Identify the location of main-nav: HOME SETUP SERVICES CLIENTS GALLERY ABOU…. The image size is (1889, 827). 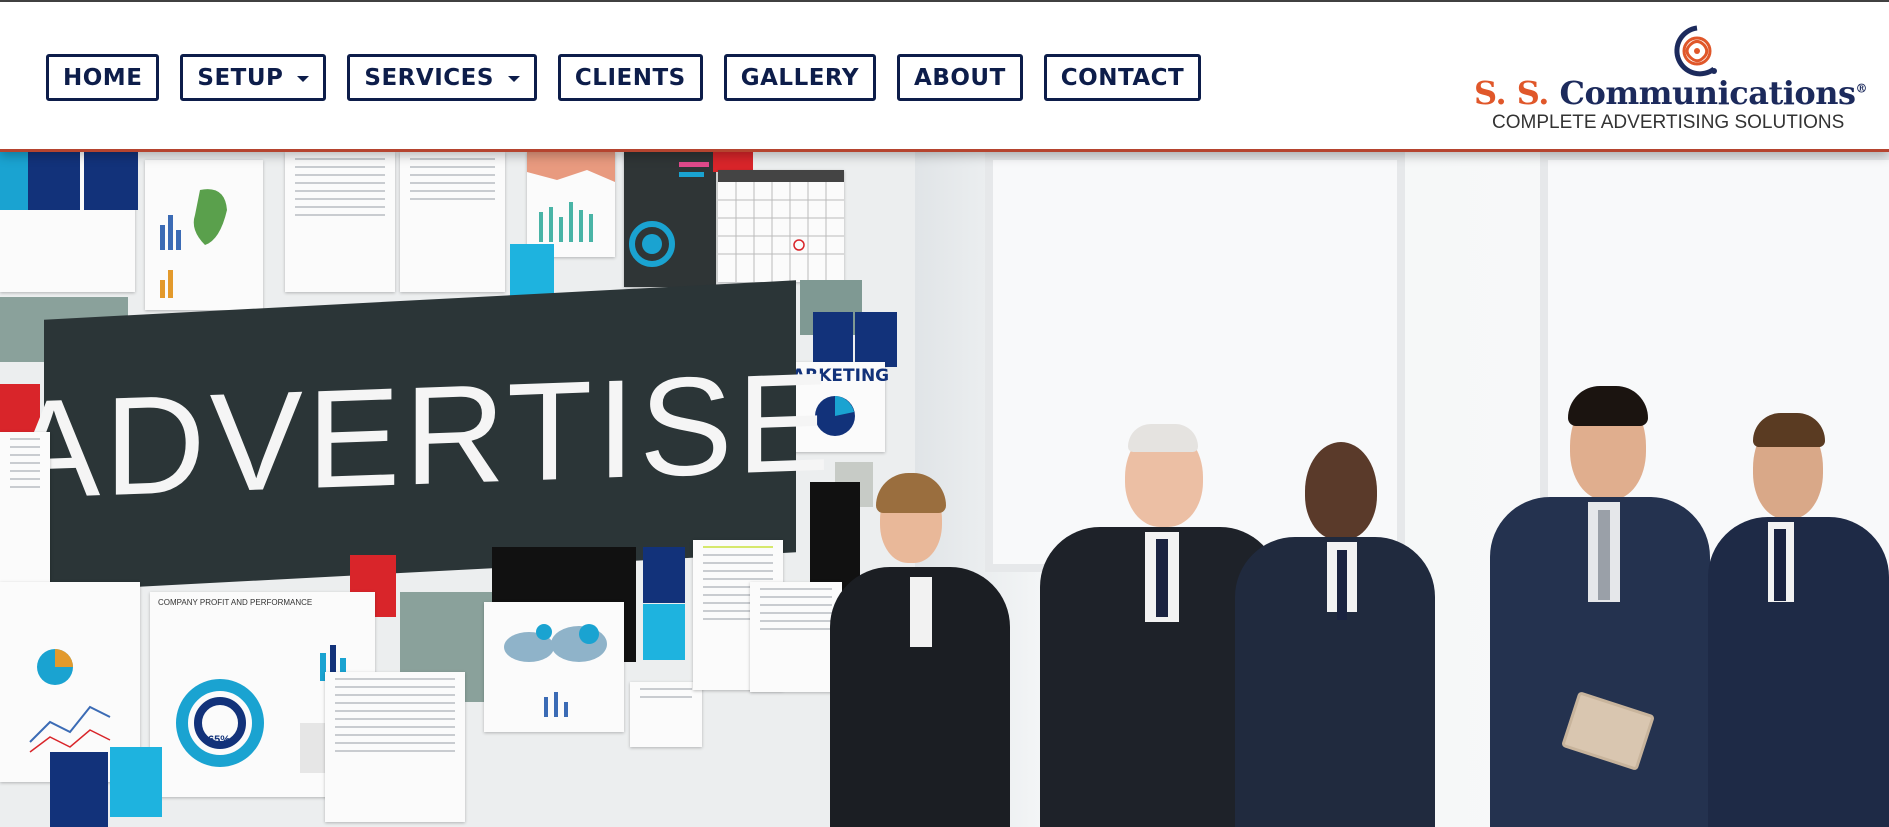
(634, 77).